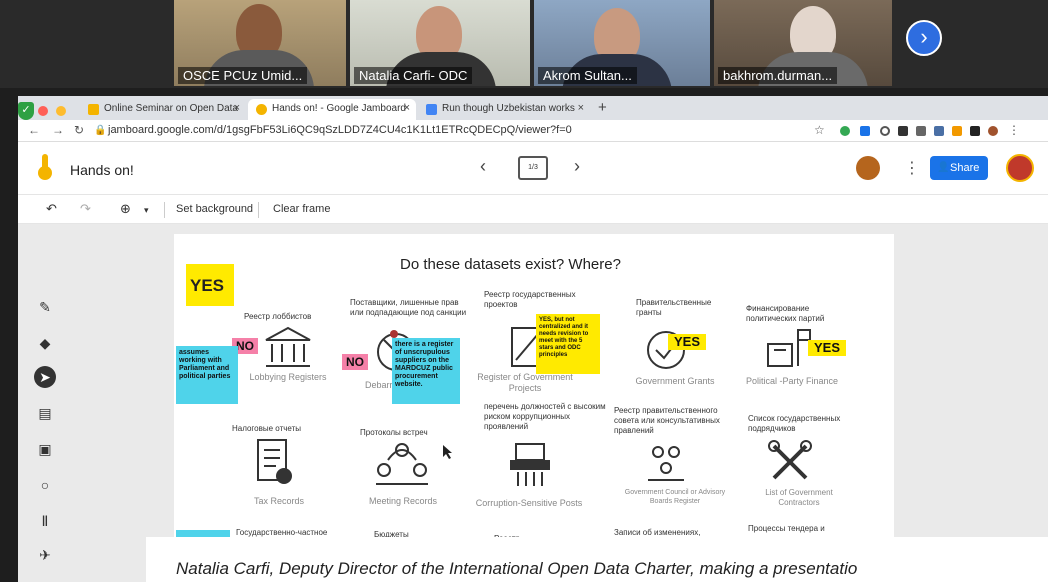 This screenshot has height=582, width=1048. Describe the element at coordinates (45, 343) in the screenshot. I see `eraser-icon: ◆` at that location.